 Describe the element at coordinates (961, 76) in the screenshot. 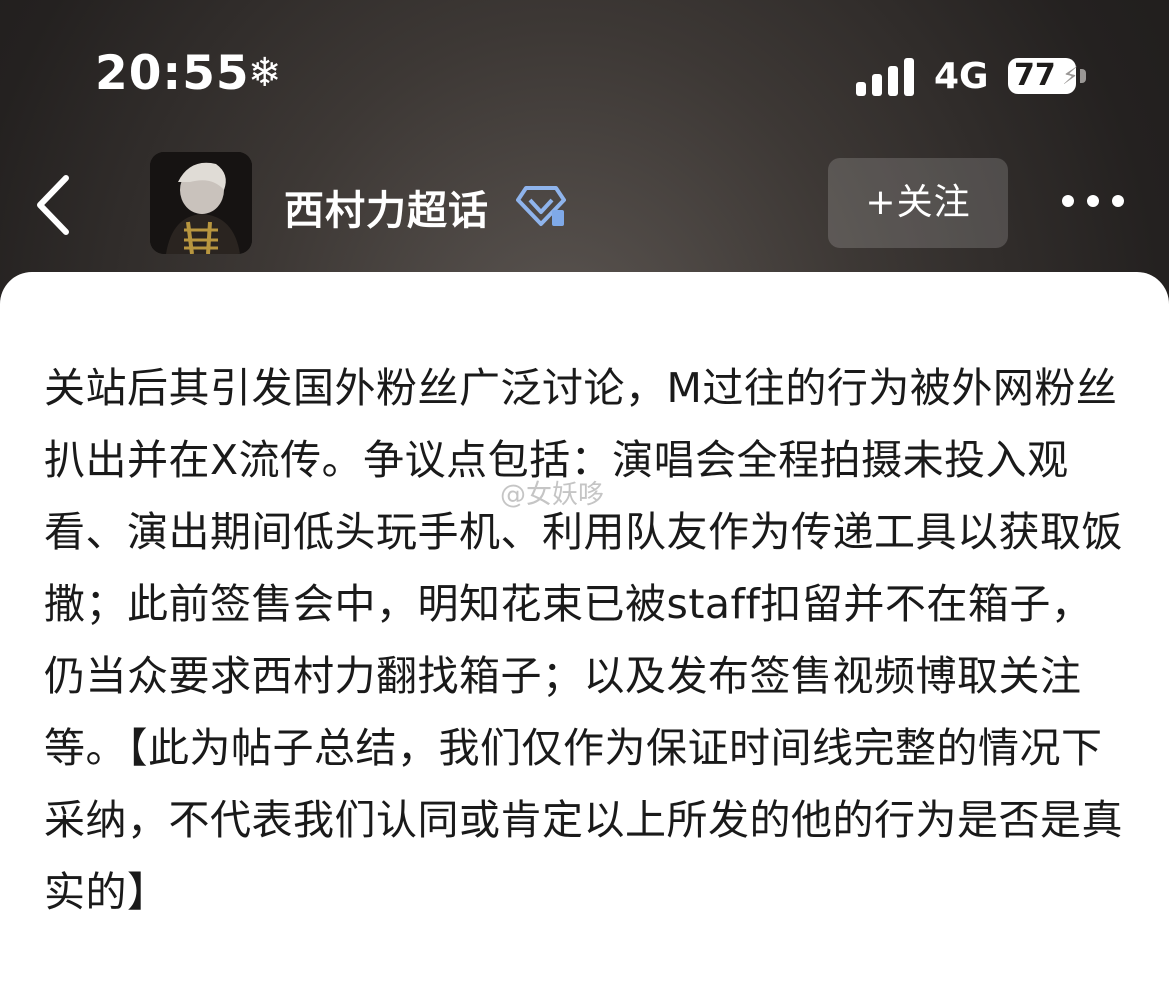

I see `network-type: 4G` at that location.